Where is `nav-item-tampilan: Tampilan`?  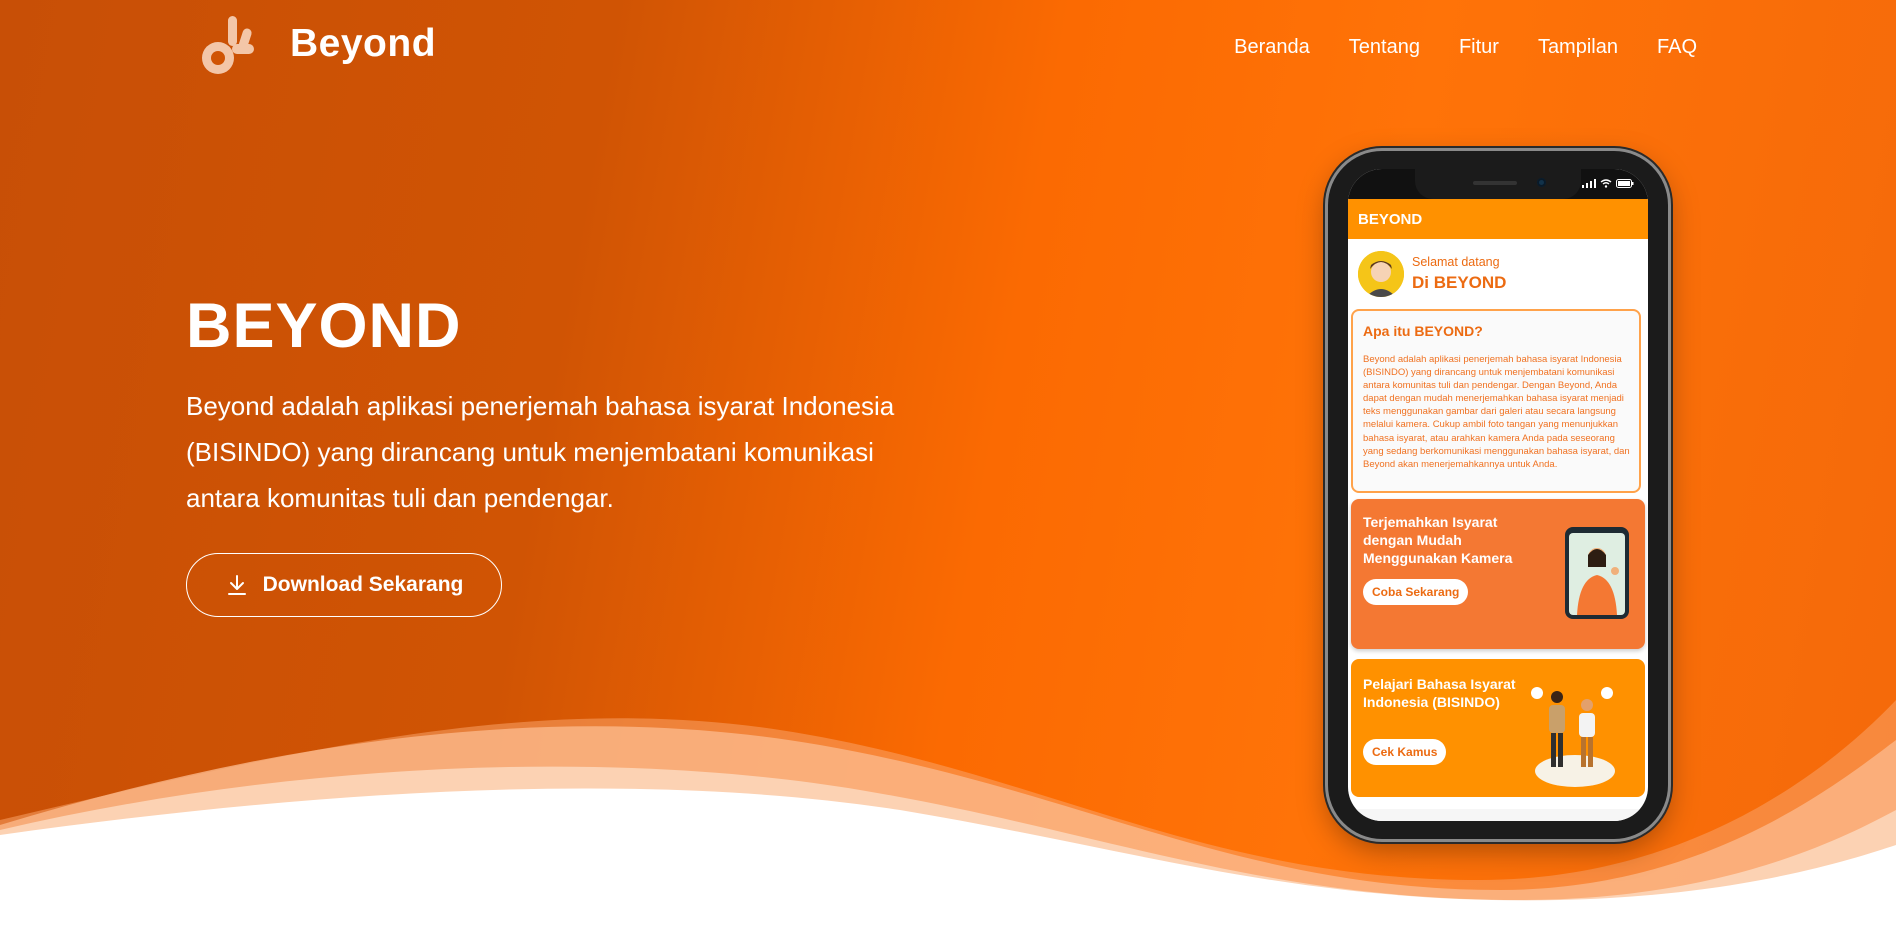 nav-item-tampilan: Tampilan is located at coordinates (1578, 47).